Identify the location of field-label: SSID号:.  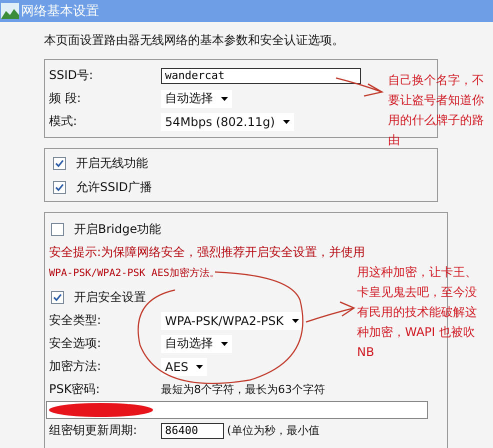
(71, 75).